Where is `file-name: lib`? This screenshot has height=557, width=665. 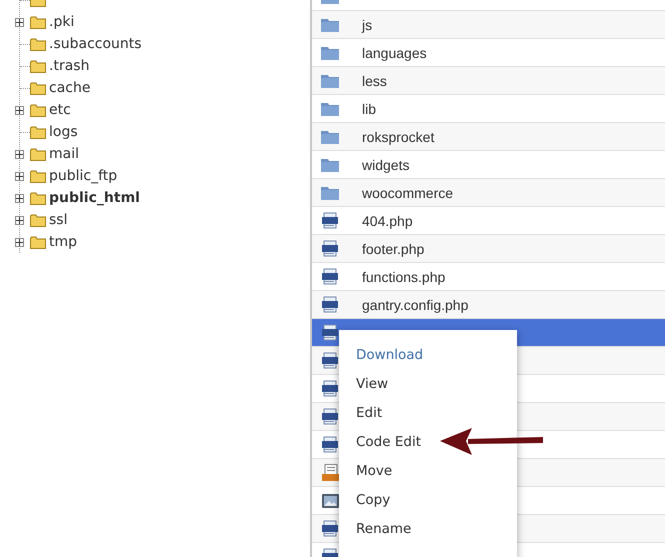 file-name: lib is located at coordinates (369, 108).